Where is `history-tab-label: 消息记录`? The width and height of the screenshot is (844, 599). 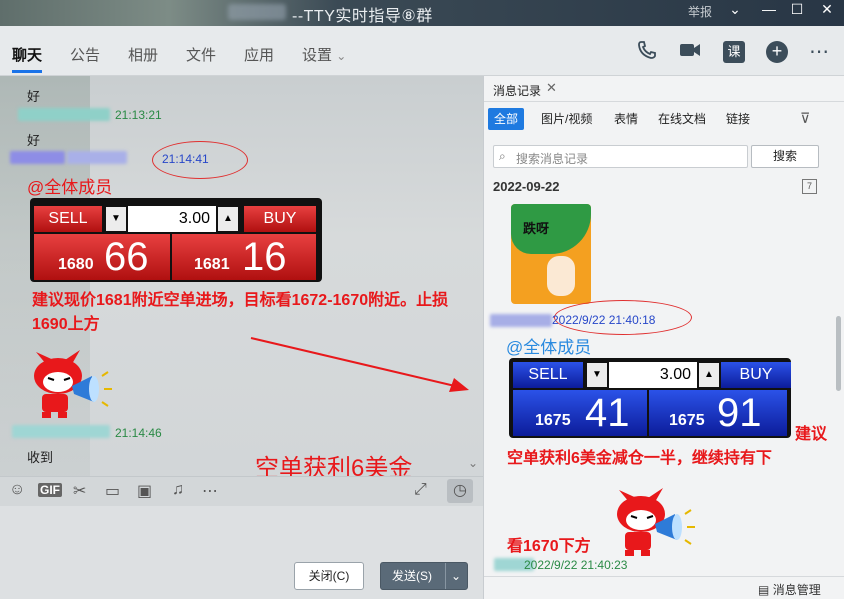 history-tab-label: 消息记录 is located at coordinates (517, 90).